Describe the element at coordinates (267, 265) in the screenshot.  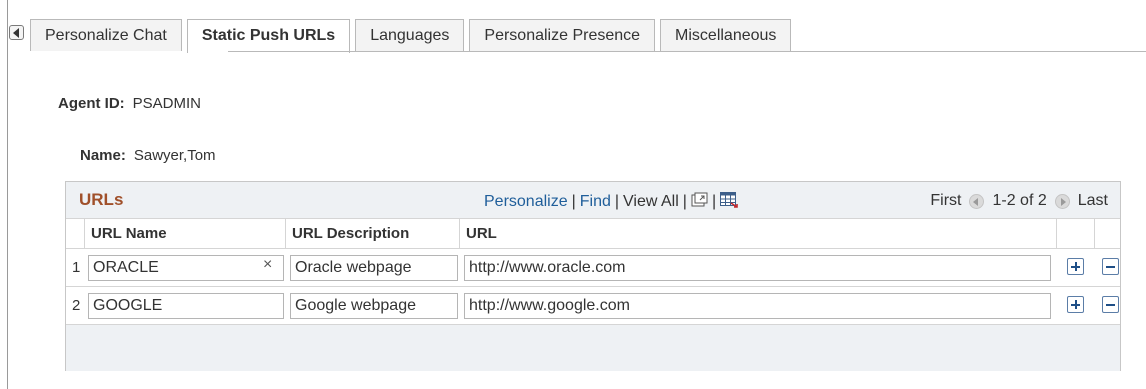
I see `clear-field-icon: ×` at that location.